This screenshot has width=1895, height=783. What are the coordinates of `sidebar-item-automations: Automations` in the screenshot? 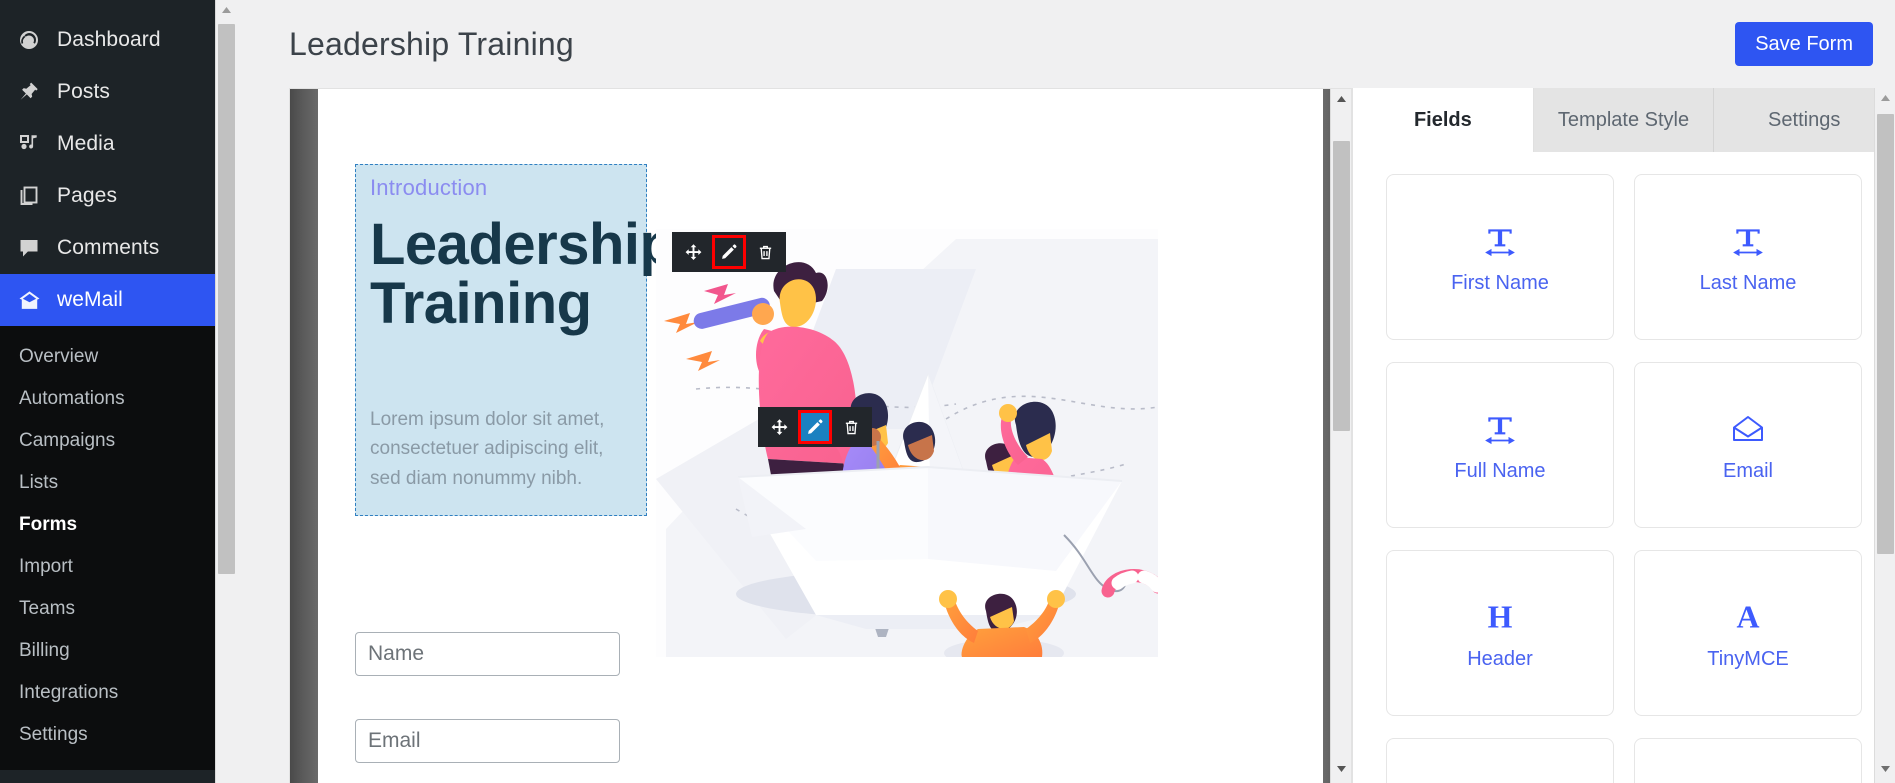 It's located at (107, 399).